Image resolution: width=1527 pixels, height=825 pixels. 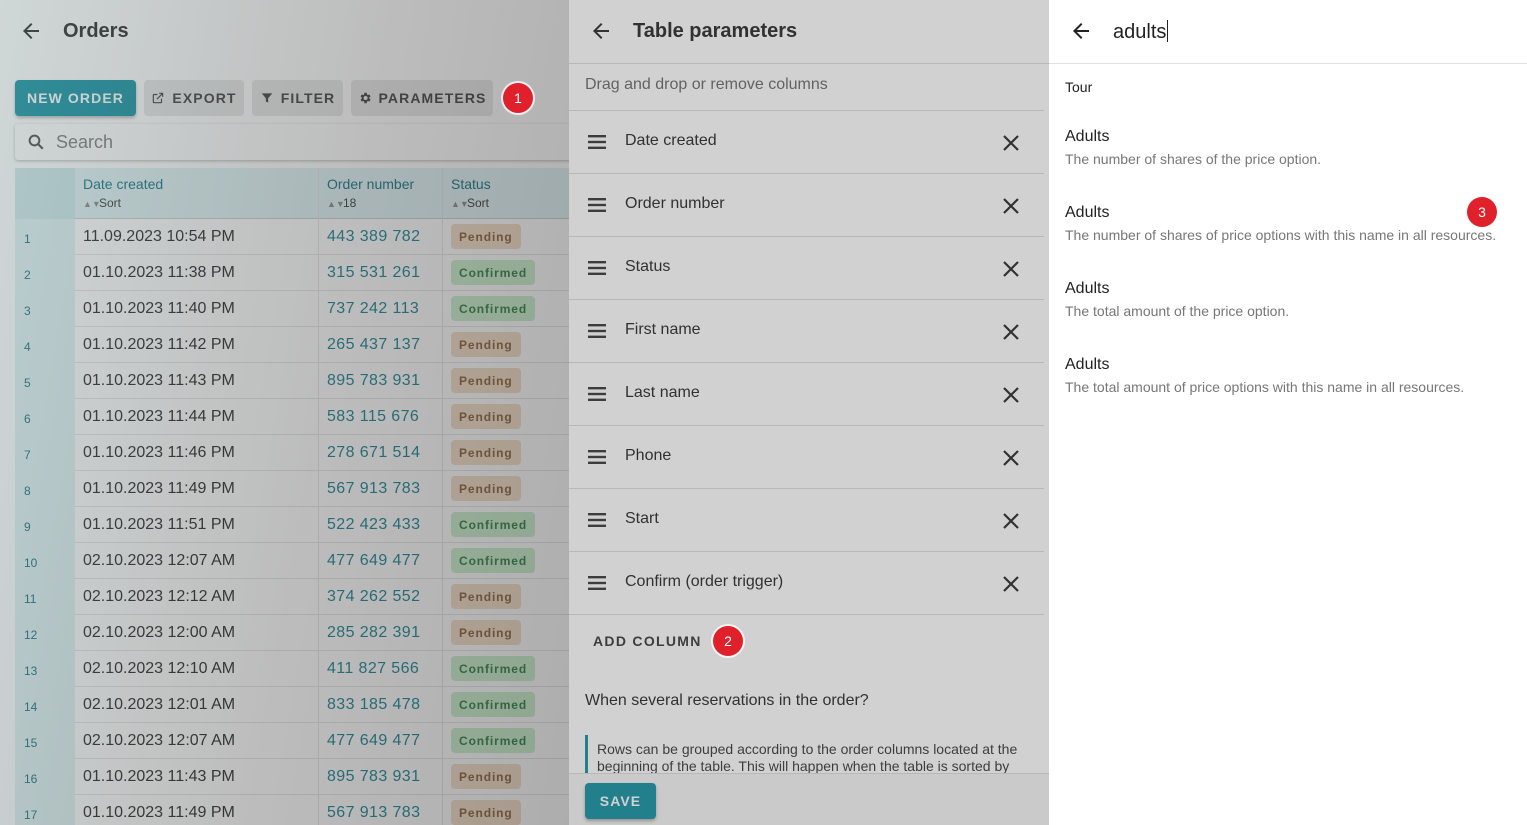 What do you see at coordinates (292, 345) in the screenshot?
I see `table-row: 4 01.10.2023 11:42 PM 265 437 137 Pending` at bounding box center [292, 345].